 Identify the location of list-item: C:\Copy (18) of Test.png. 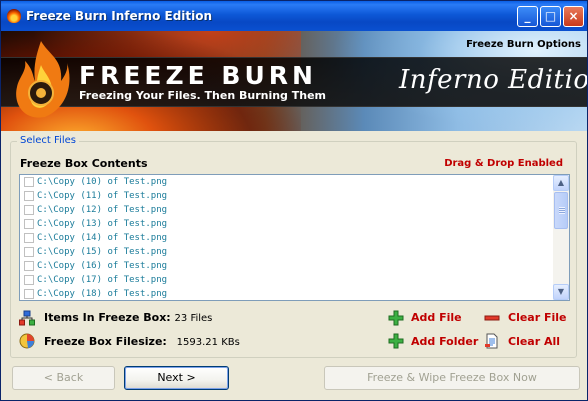
(286, 293).